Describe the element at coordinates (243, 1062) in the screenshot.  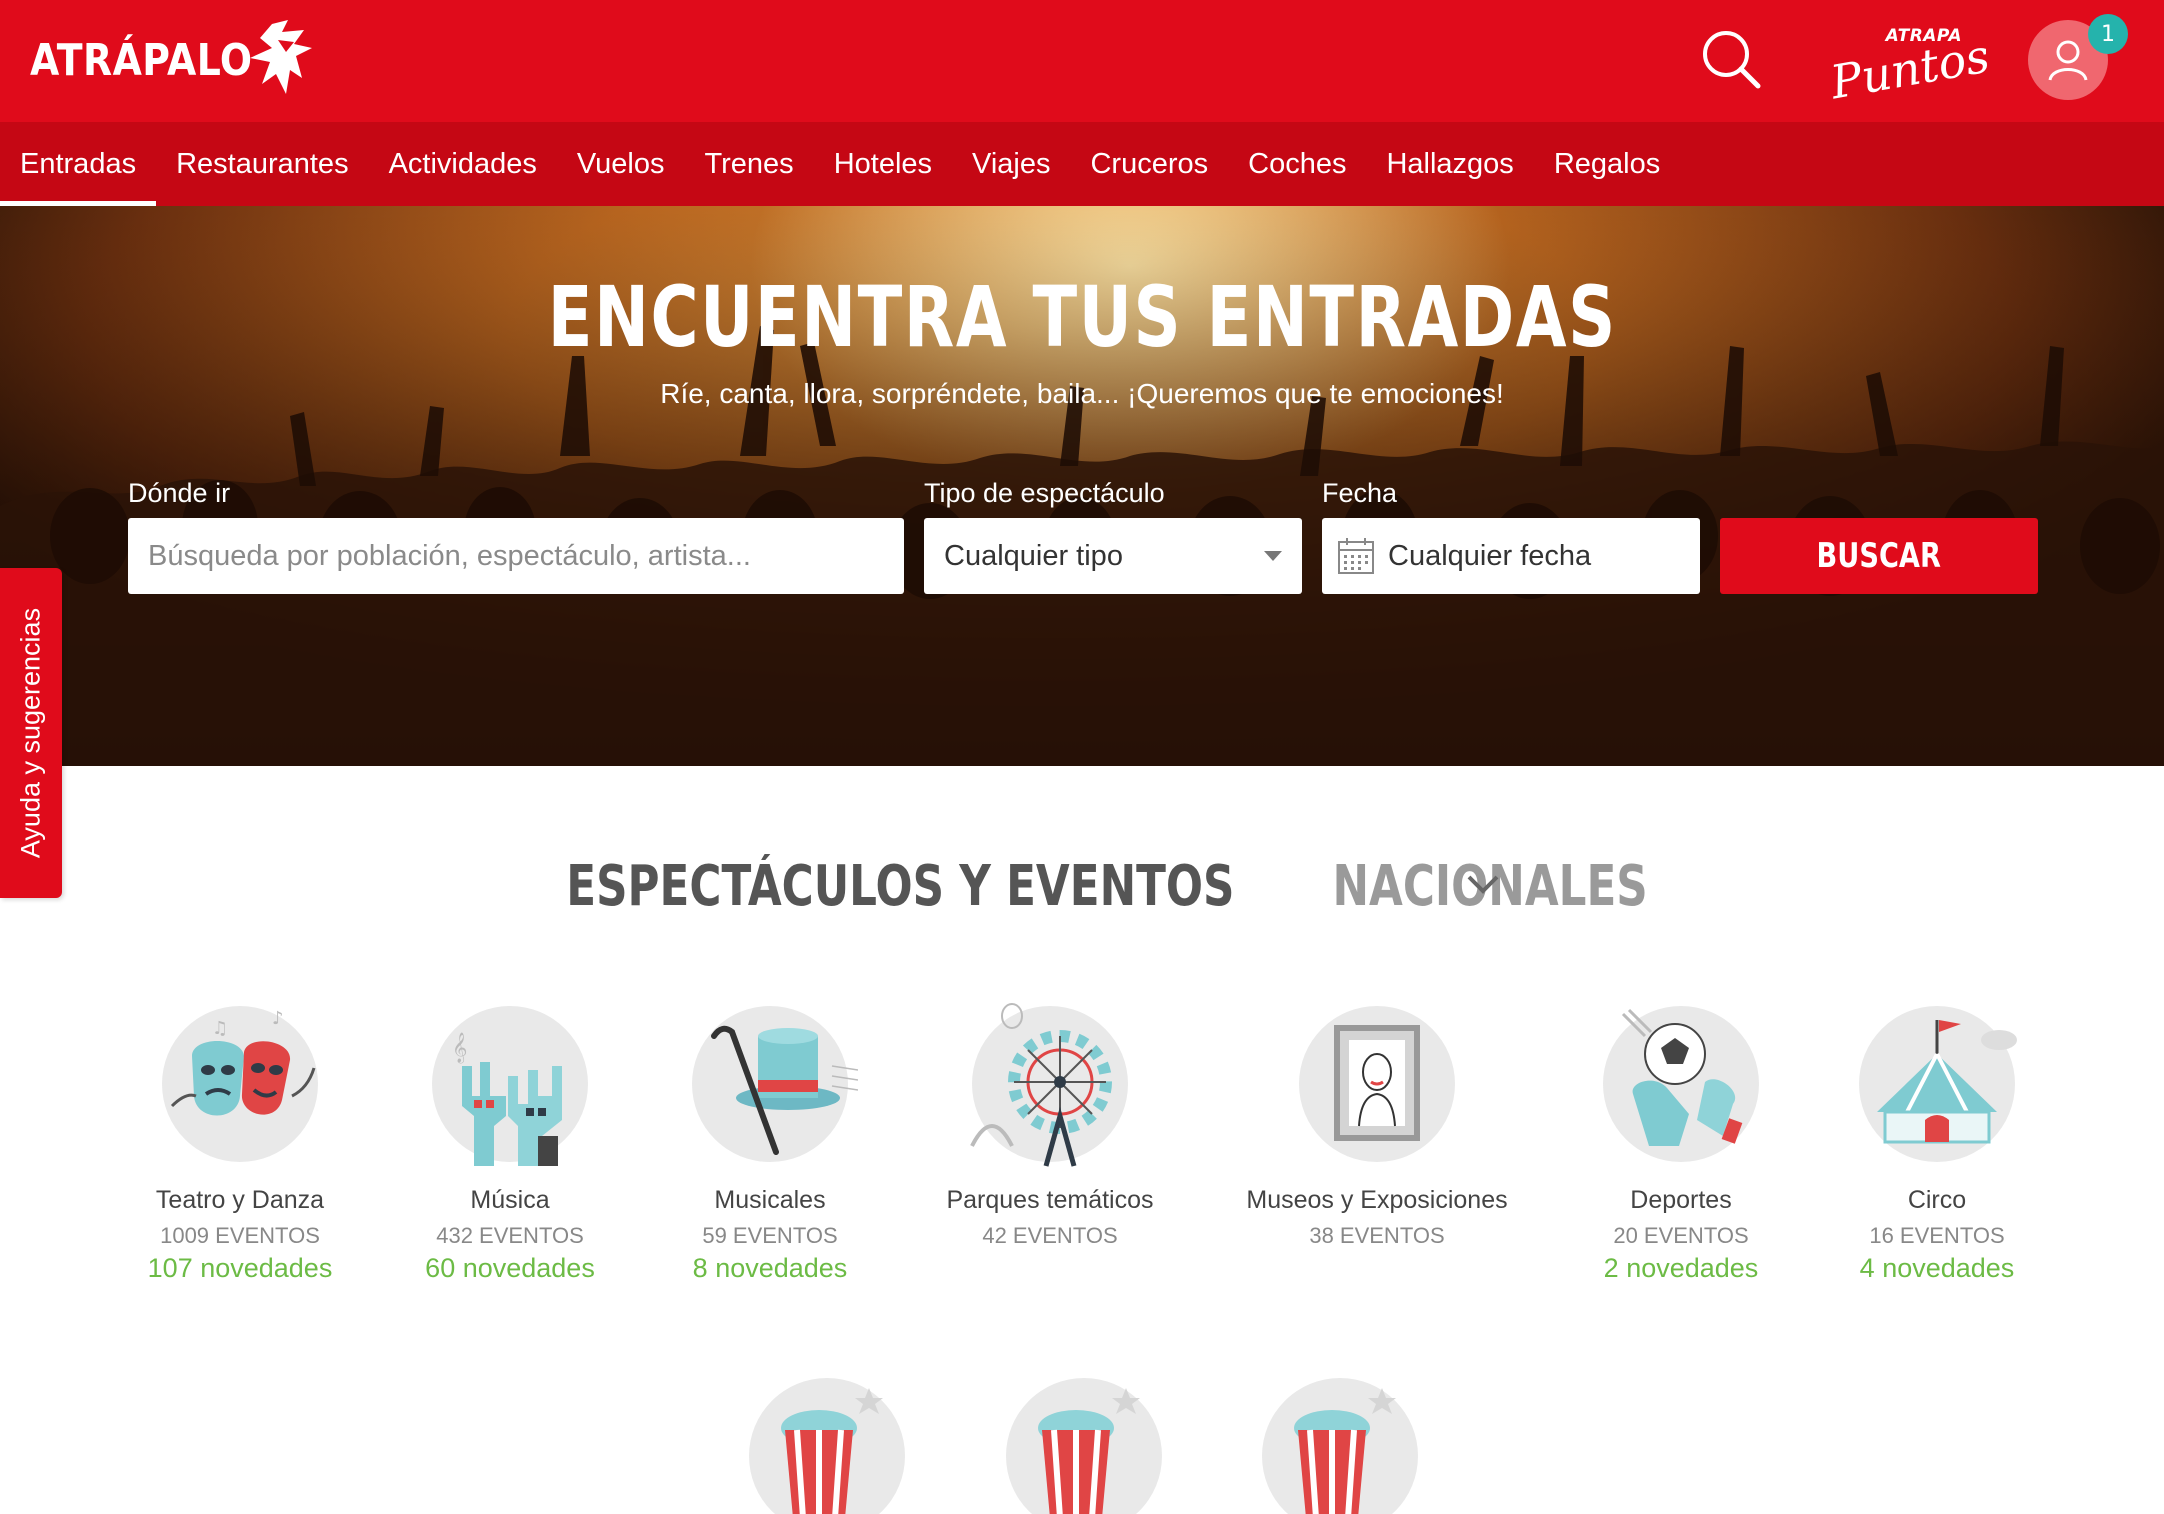
I see `theater-masks-icon: ♫ ♪` at that location.